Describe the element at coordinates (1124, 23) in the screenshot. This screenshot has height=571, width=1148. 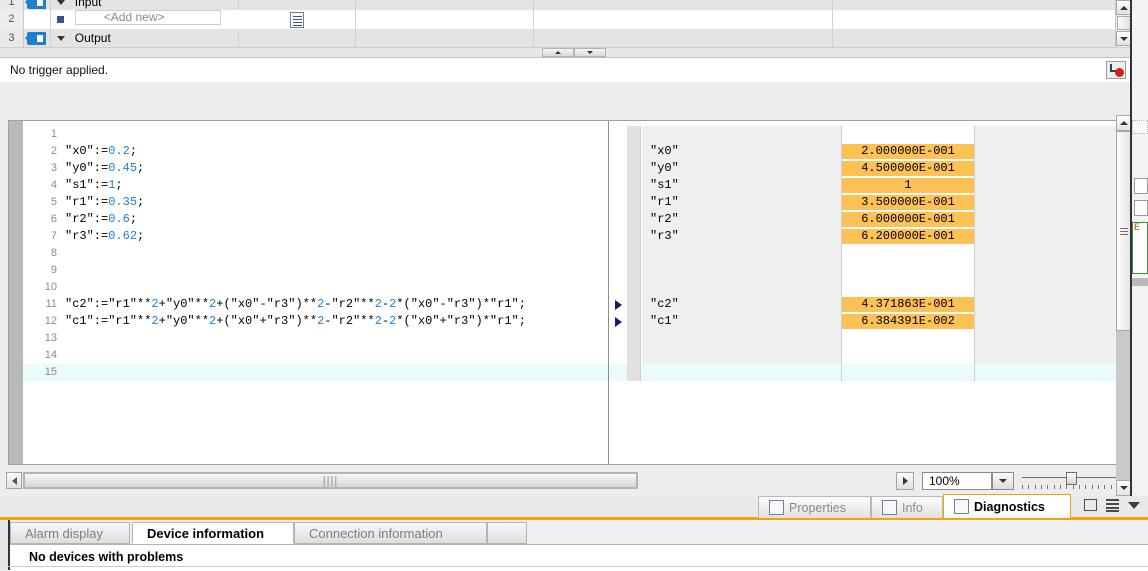
I see `scrollbar-thumb` at that location.